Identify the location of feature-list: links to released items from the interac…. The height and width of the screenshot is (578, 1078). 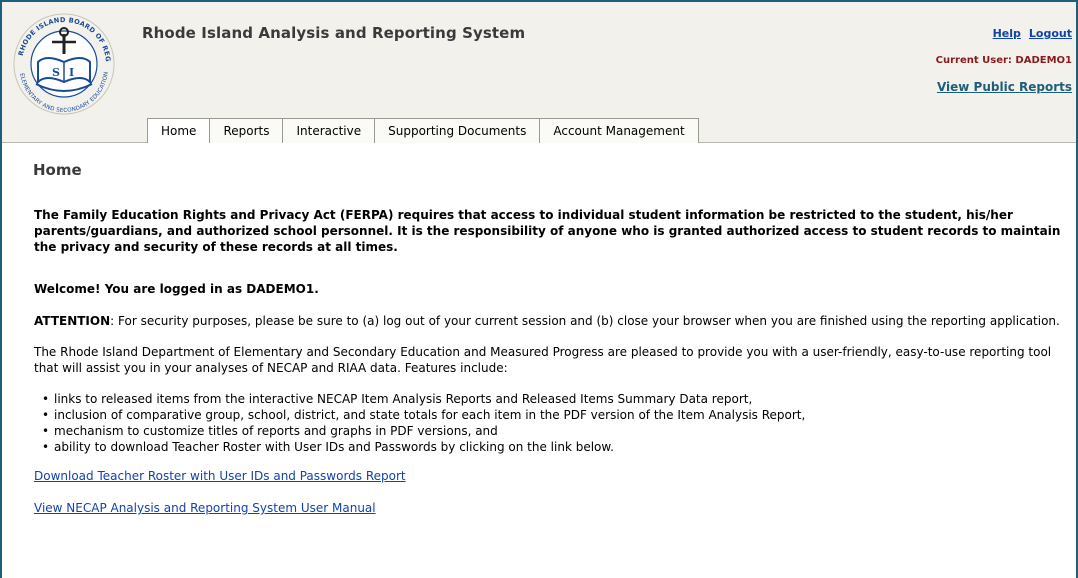
(549, 423).